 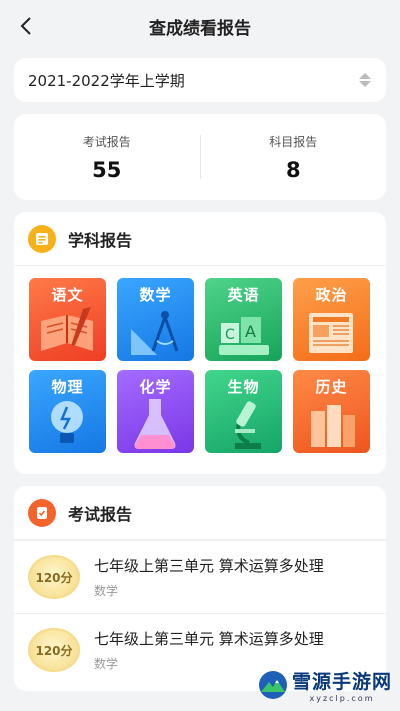 I want to click on stat-value: 8, so click(x=293, y=169).